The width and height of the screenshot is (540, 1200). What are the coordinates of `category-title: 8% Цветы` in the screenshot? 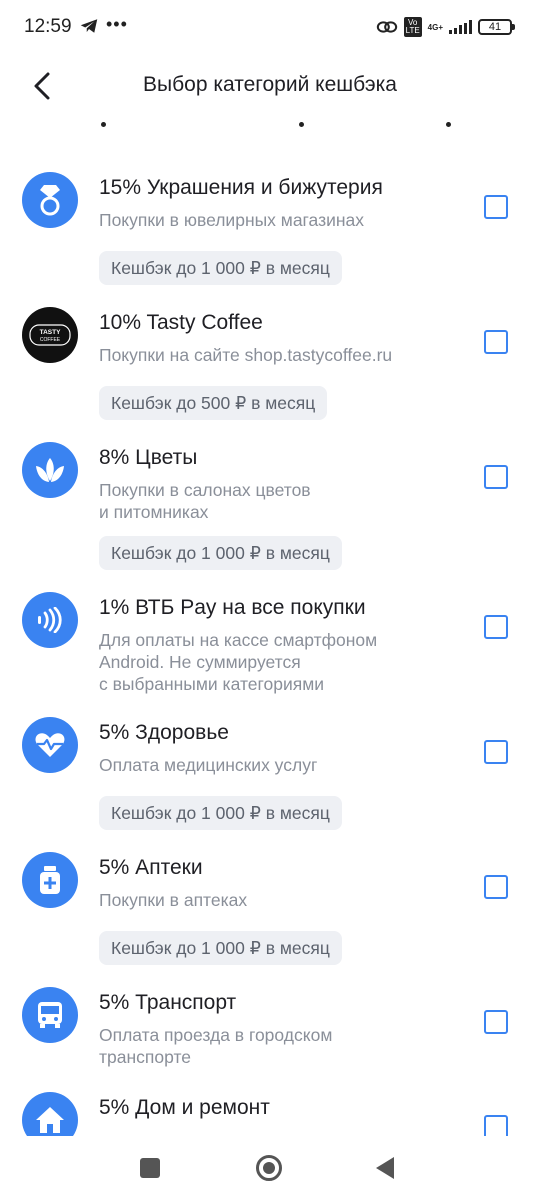 It's located at (148, 457).